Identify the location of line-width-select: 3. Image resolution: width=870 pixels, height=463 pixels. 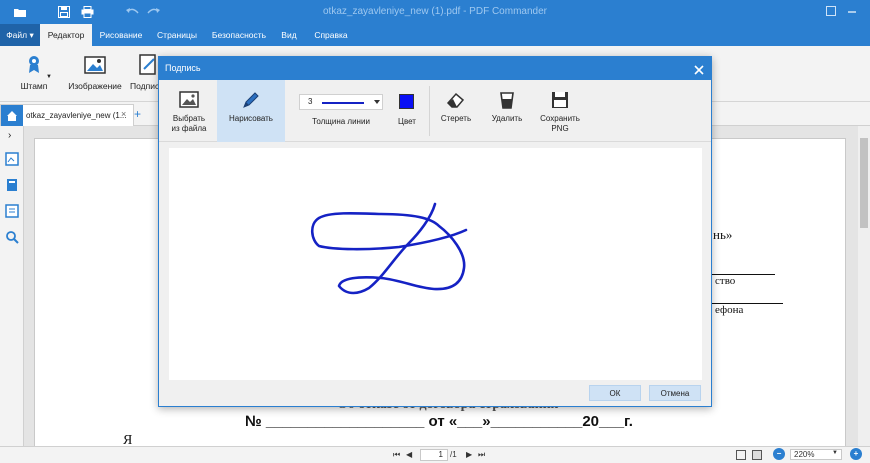
(341, 102).